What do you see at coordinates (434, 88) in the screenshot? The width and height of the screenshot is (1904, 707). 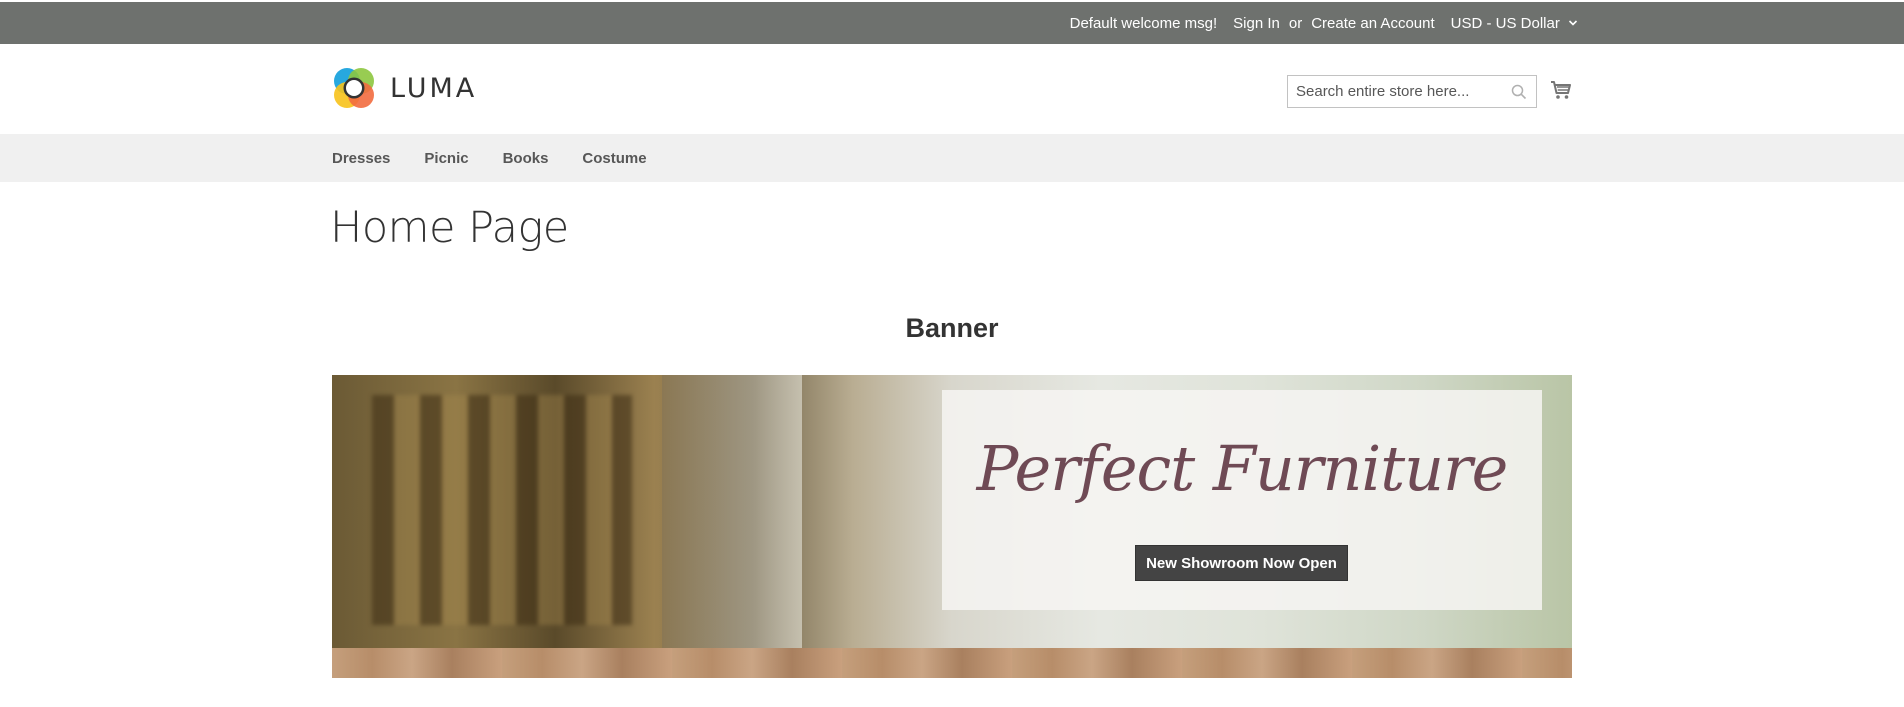 I see `logo-text: LUMA` at bounding box center [434, 88].